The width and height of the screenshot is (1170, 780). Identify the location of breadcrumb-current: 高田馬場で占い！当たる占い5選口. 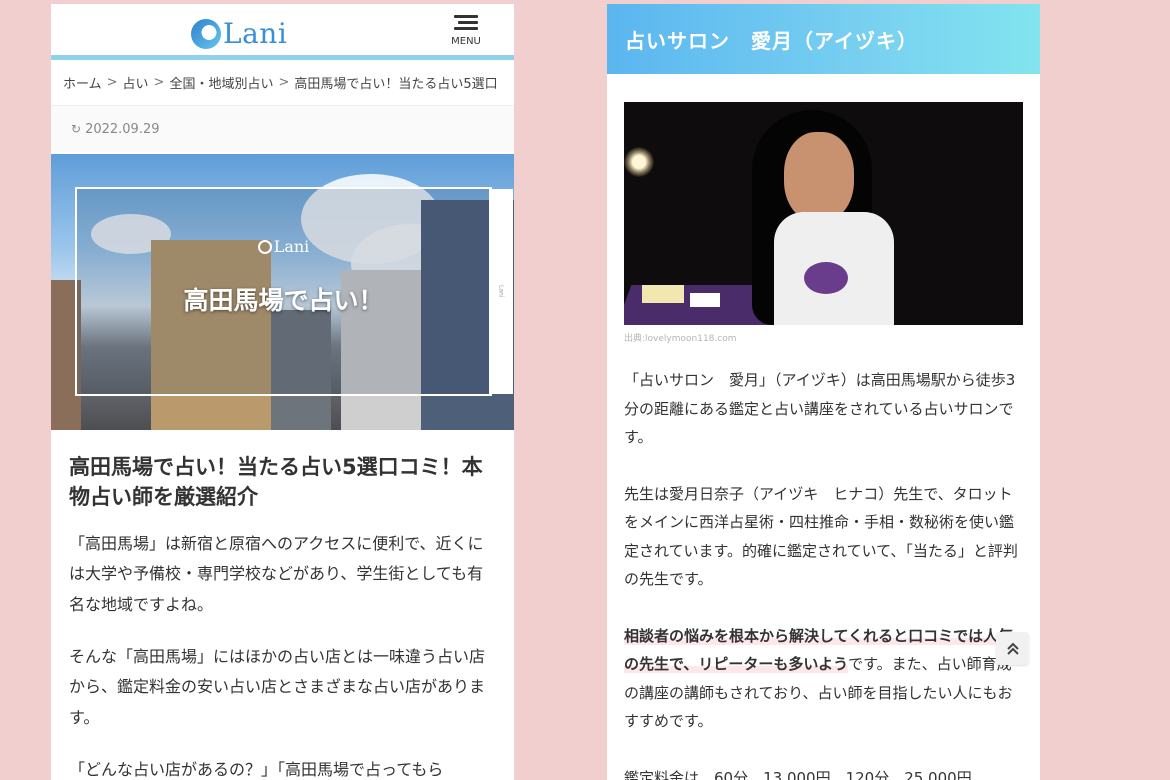
(396, 84).